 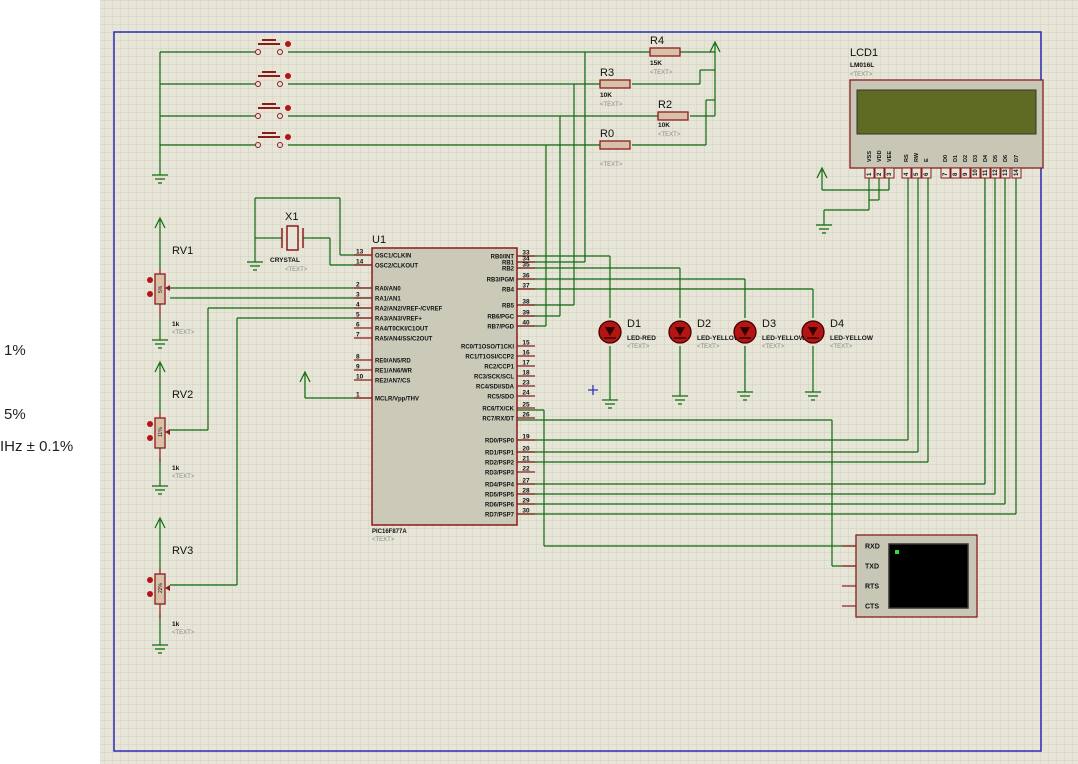 I want to click on lcd-pin-number: 11, so click(x=986, y=172).